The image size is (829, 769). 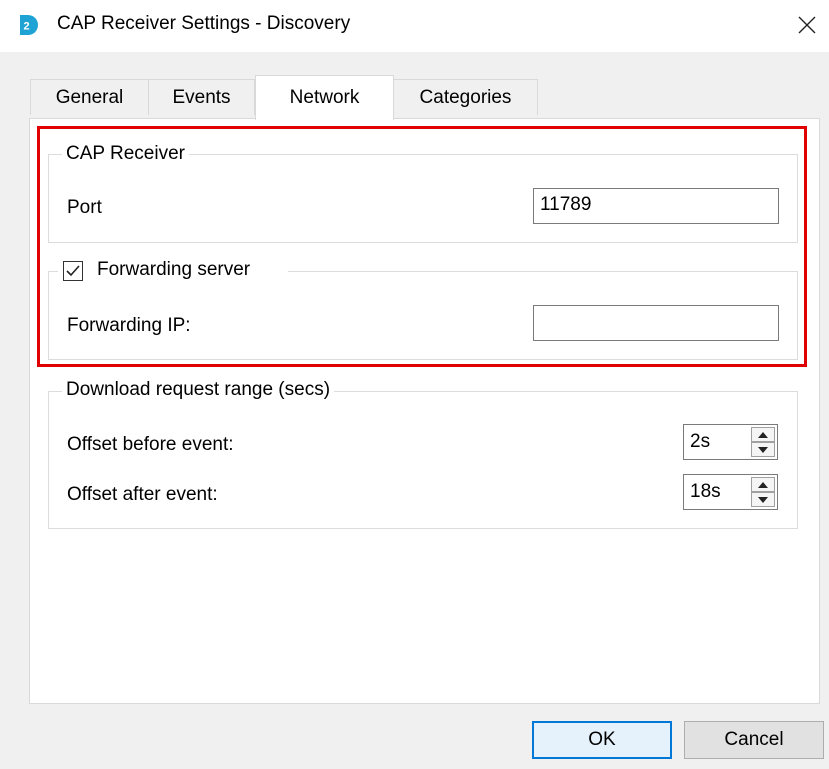 I want to click on offset-after-value: 18s, so click(x=705, y=491).